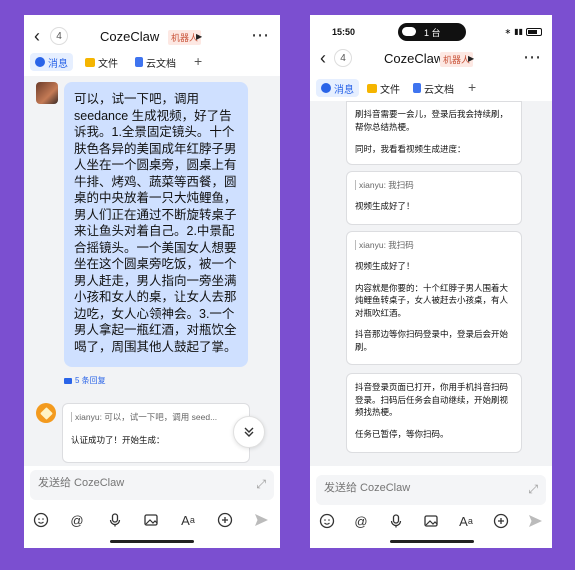 The width and height of the screenshot is (575, 570). I want to click on card1-line2: 同时，我看看视频生成进度：, so click(410, 149).